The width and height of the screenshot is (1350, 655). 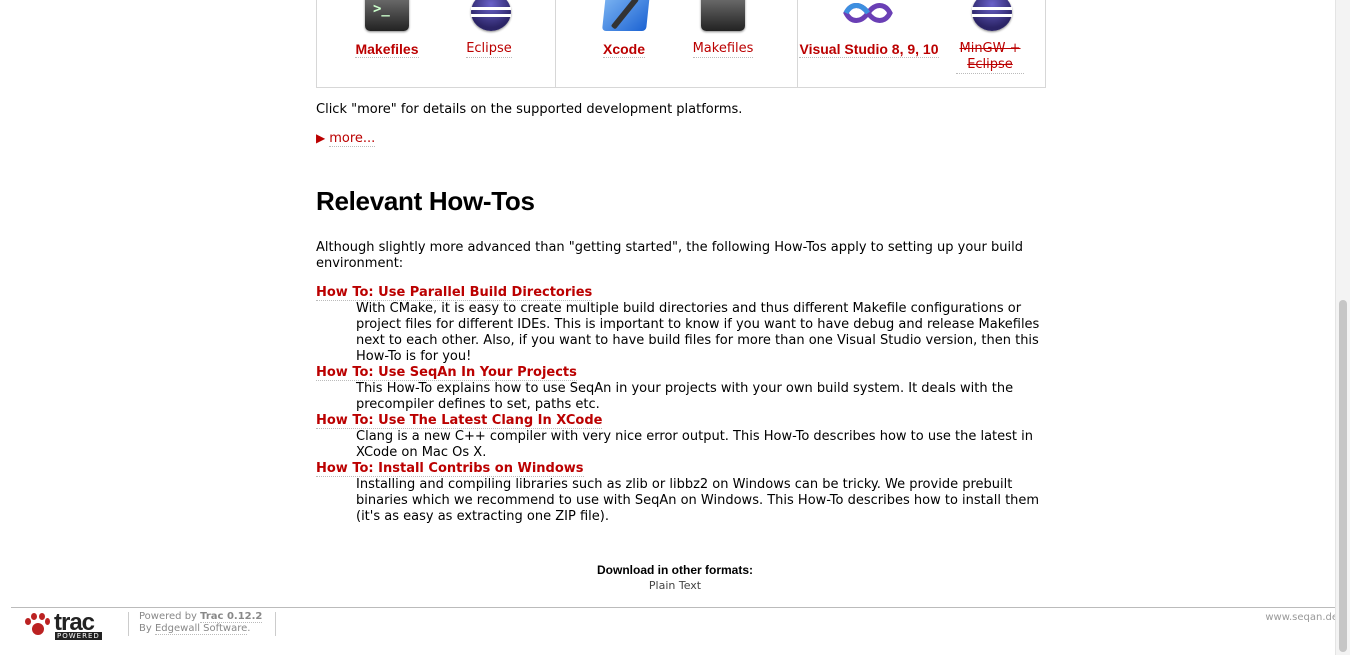 I want to click on platform-mac-makefiles: Makefiles, so click(x=723, y=29).